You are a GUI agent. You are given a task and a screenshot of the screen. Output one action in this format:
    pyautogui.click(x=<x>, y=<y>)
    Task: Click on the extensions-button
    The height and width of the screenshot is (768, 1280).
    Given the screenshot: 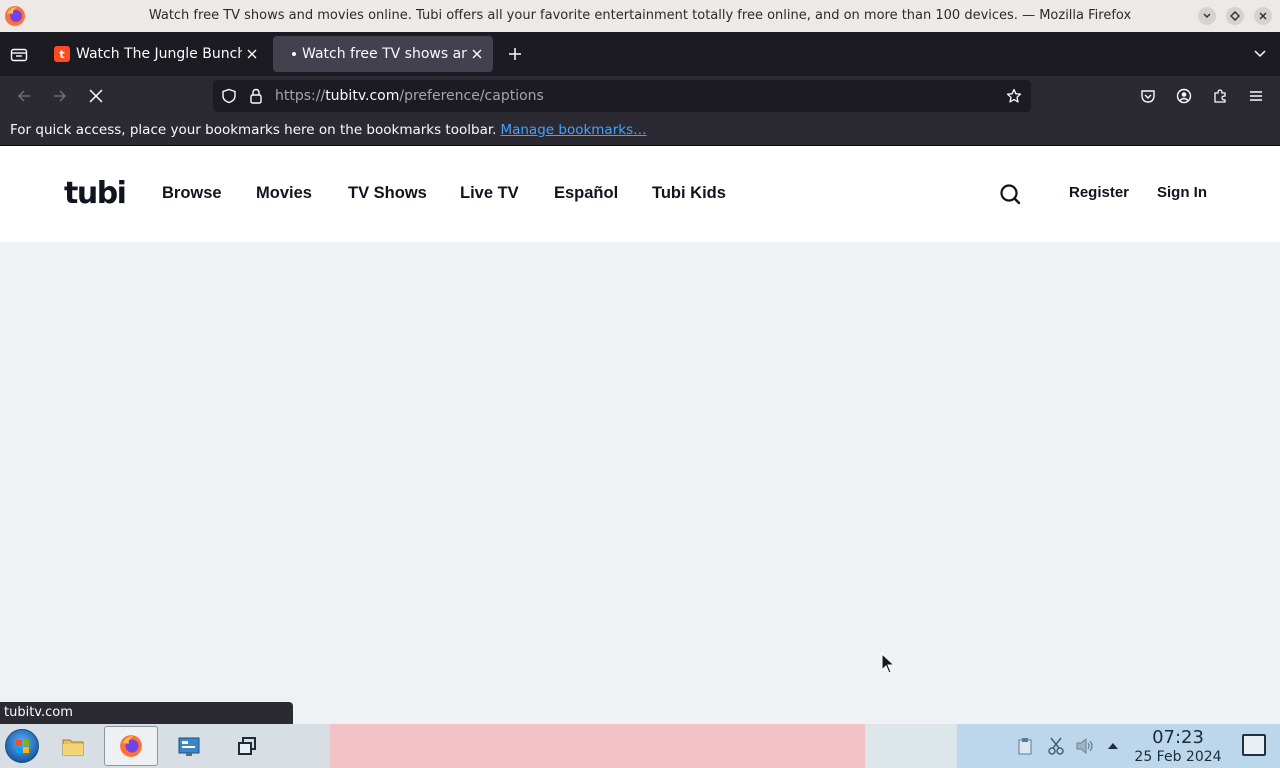 What is the action you would take?
    pyautogui.click(x=1220, y=96)
    